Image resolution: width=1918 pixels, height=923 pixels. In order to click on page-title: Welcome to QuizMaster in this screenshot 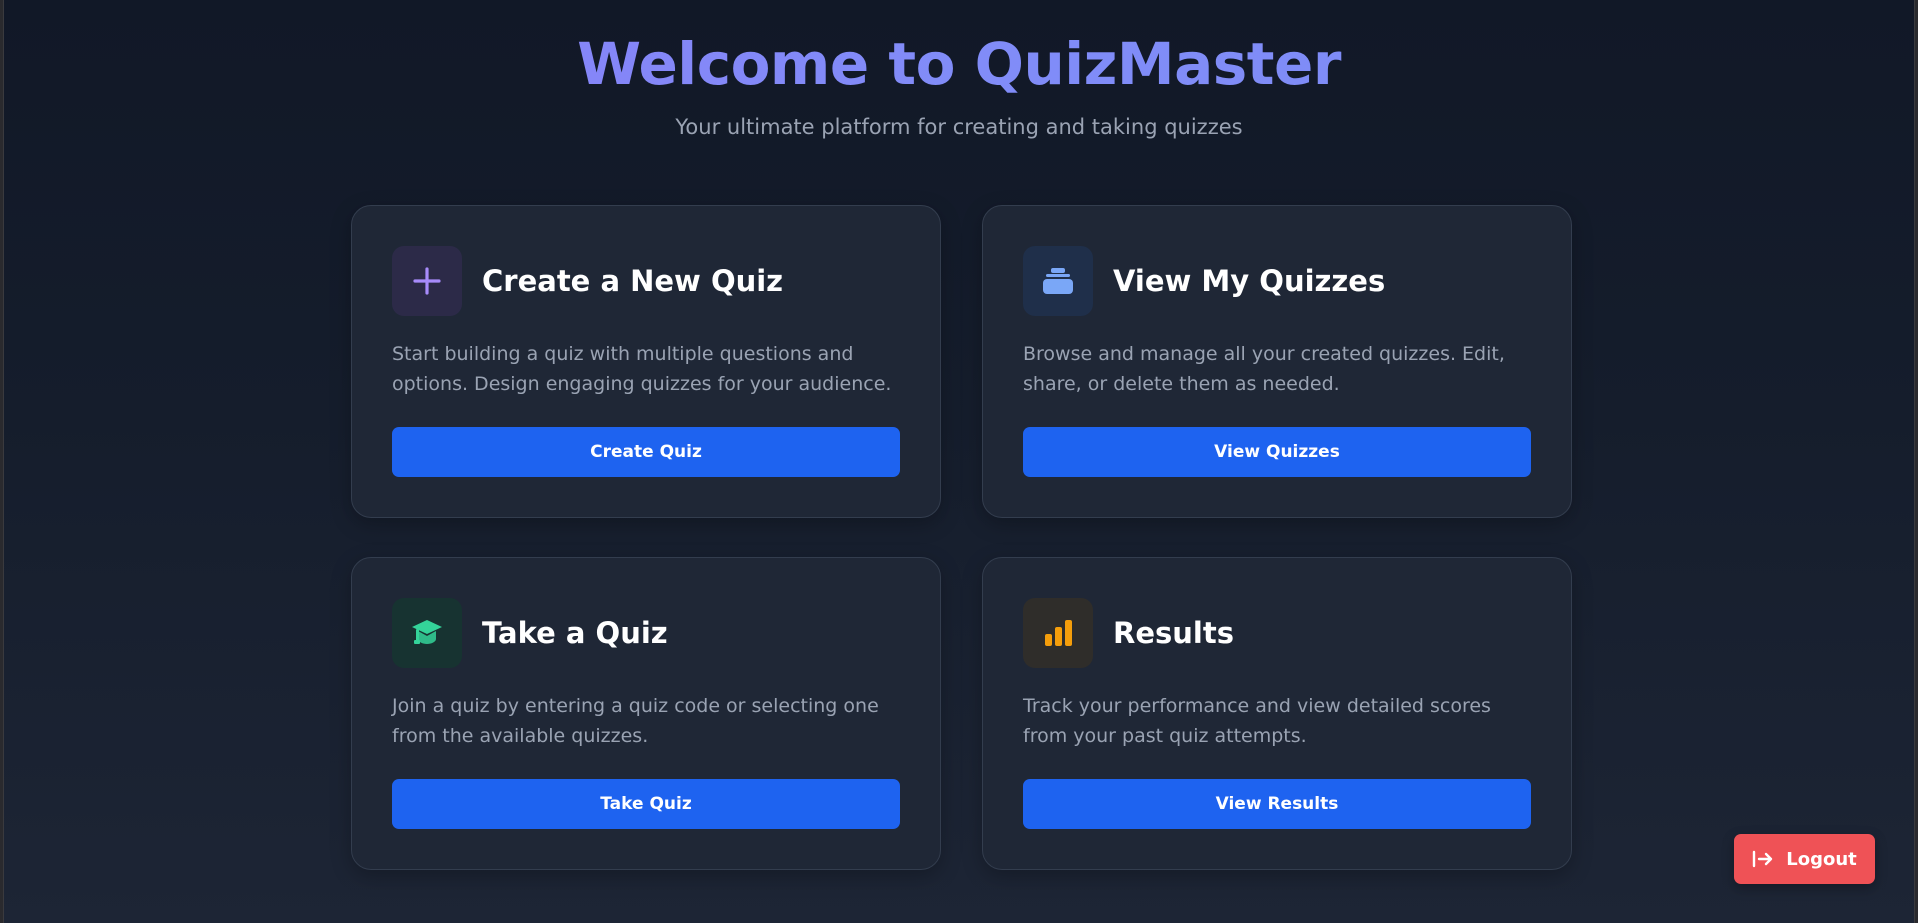, I will do `click(959, 64)`.